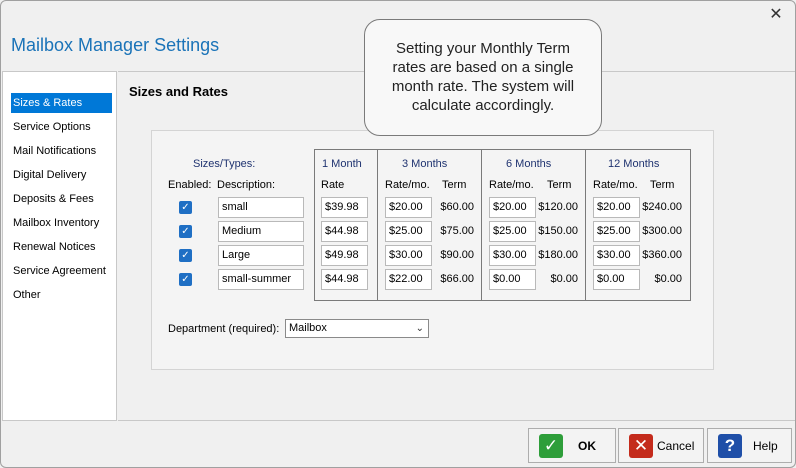  I want to click on sidebar-item-renewal-notices: Renewal Notices, so click(61, 247).